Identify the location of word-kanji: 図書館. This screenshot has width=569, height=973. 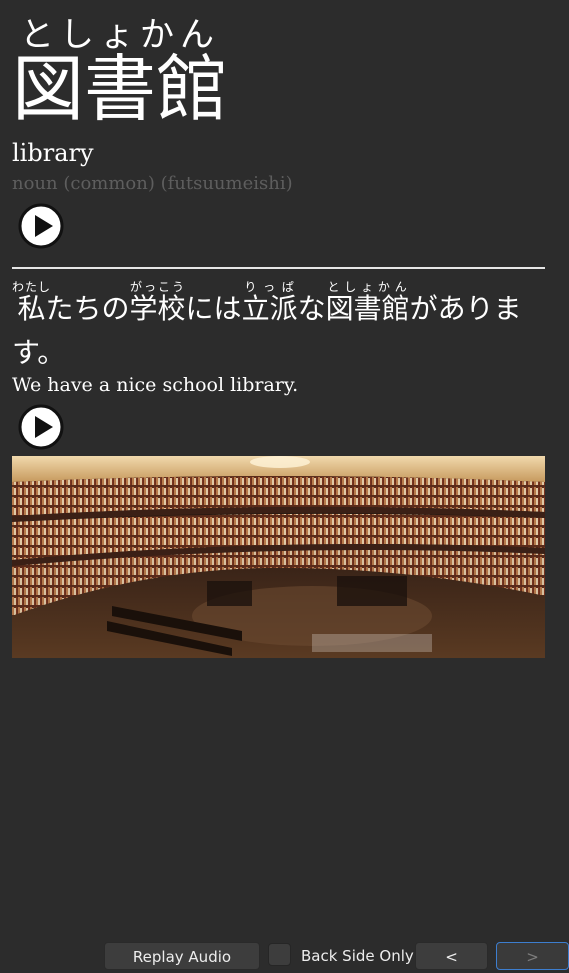
(120, 89).